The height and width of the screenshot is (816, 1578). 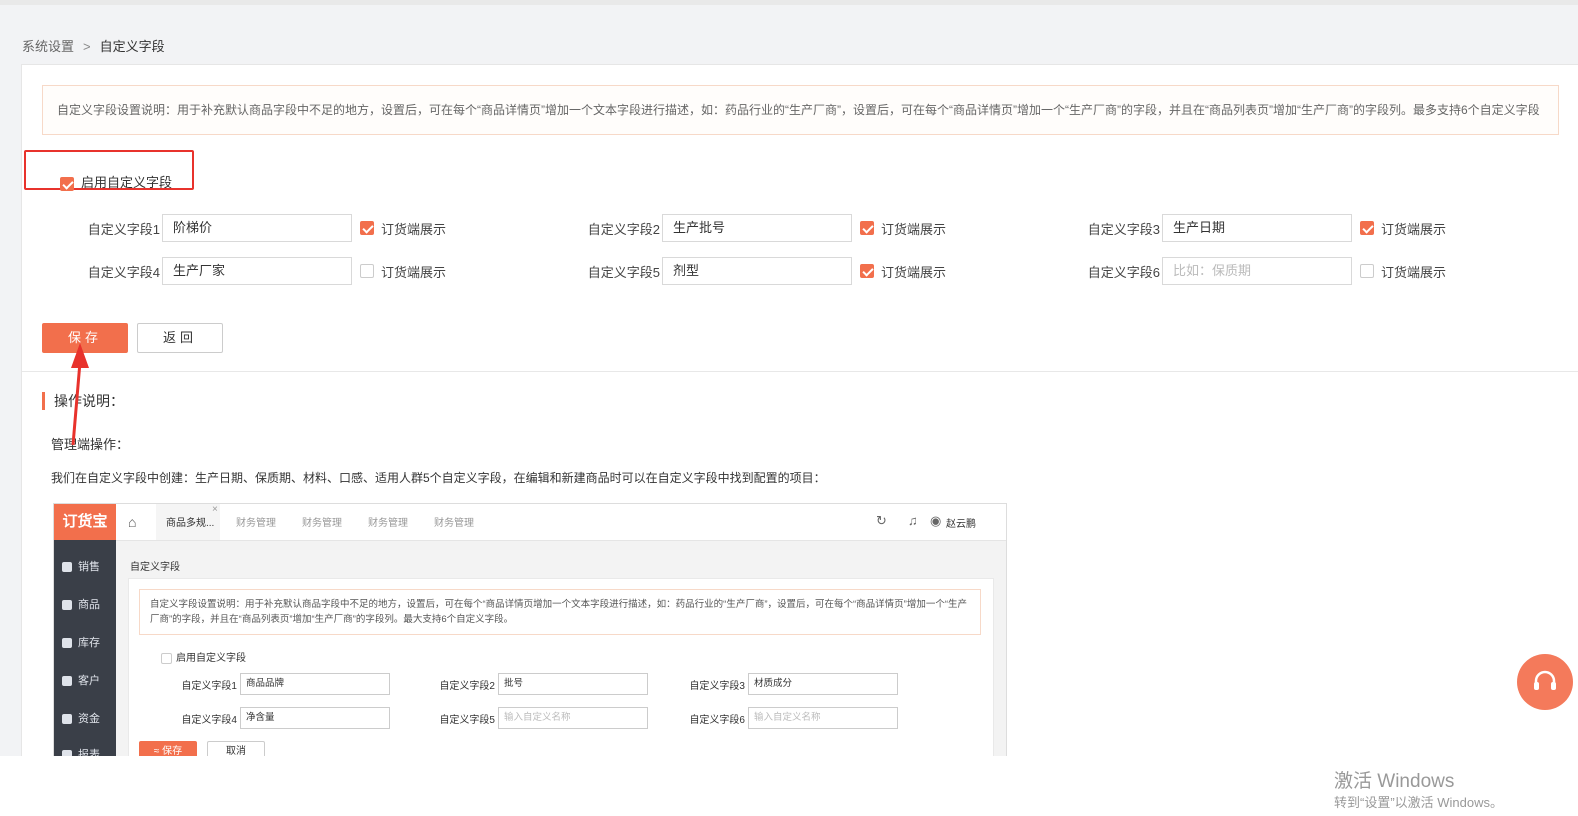 What do you see at coordinates (257, 228) in the screenshot?
I see `field-input-1: 阶梯价` at bounding box center [257, 228].